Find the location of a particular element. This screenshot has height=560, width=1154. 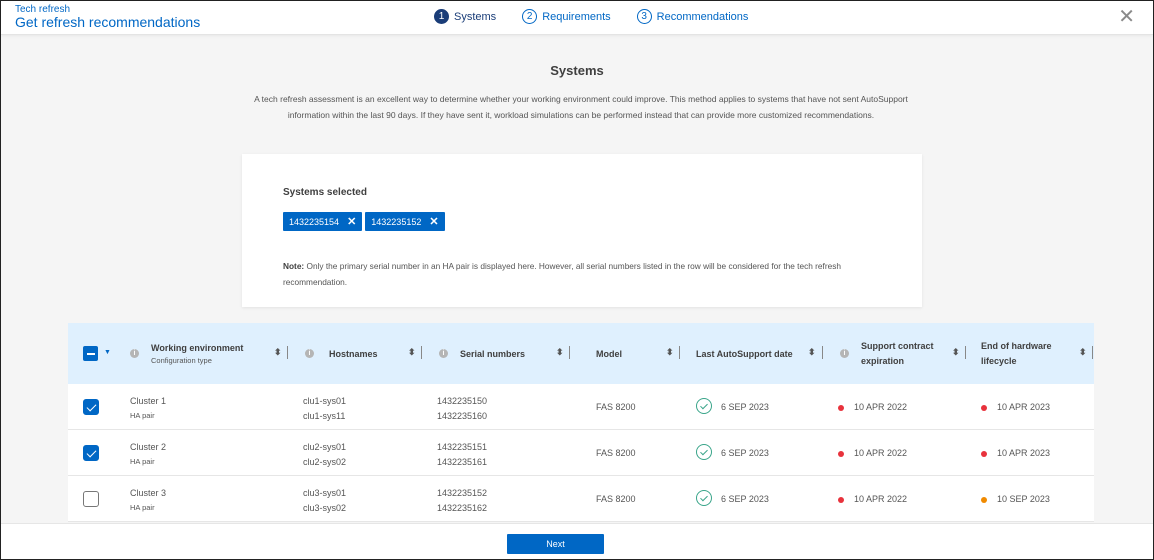

serial-number: 1432235152 is located at coordinates (462, 493).